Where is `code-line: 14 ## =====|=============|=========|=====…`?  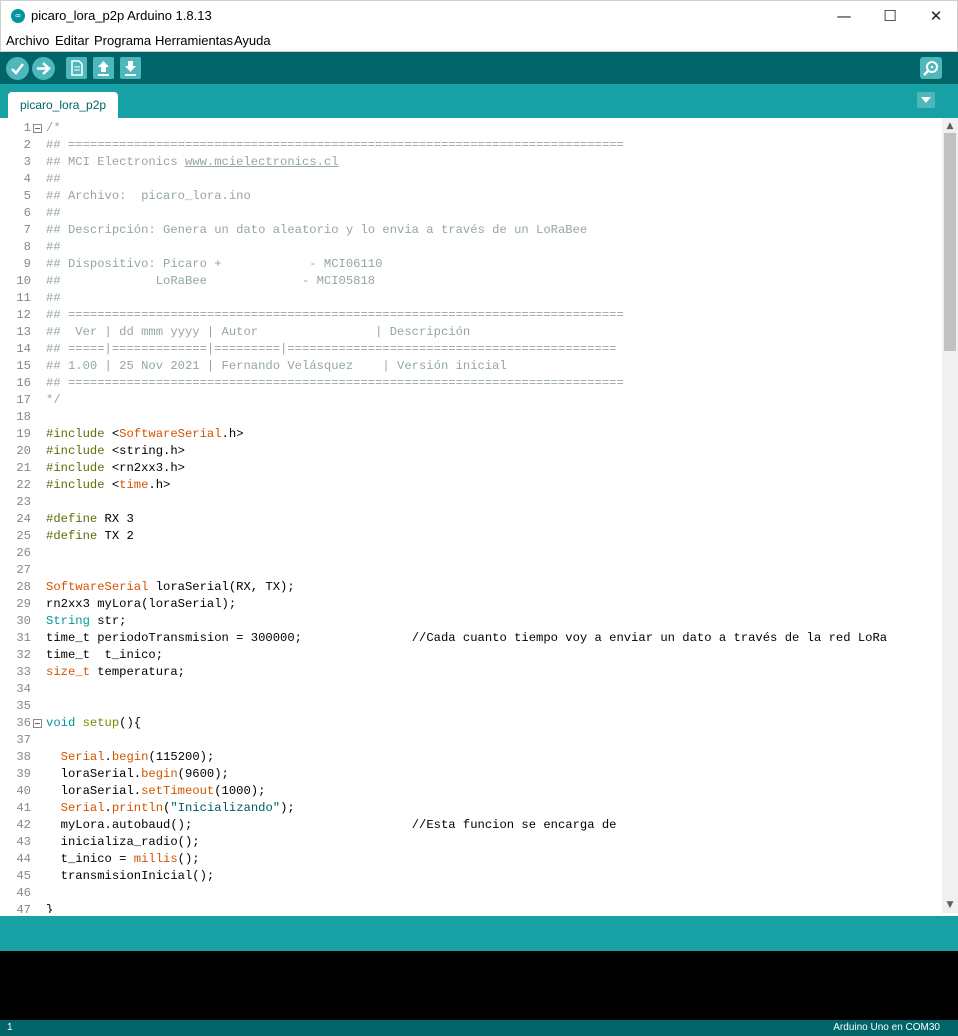 code-line: 14 ## =====|=============|=========|=====… is located at coordinates (471, 349).